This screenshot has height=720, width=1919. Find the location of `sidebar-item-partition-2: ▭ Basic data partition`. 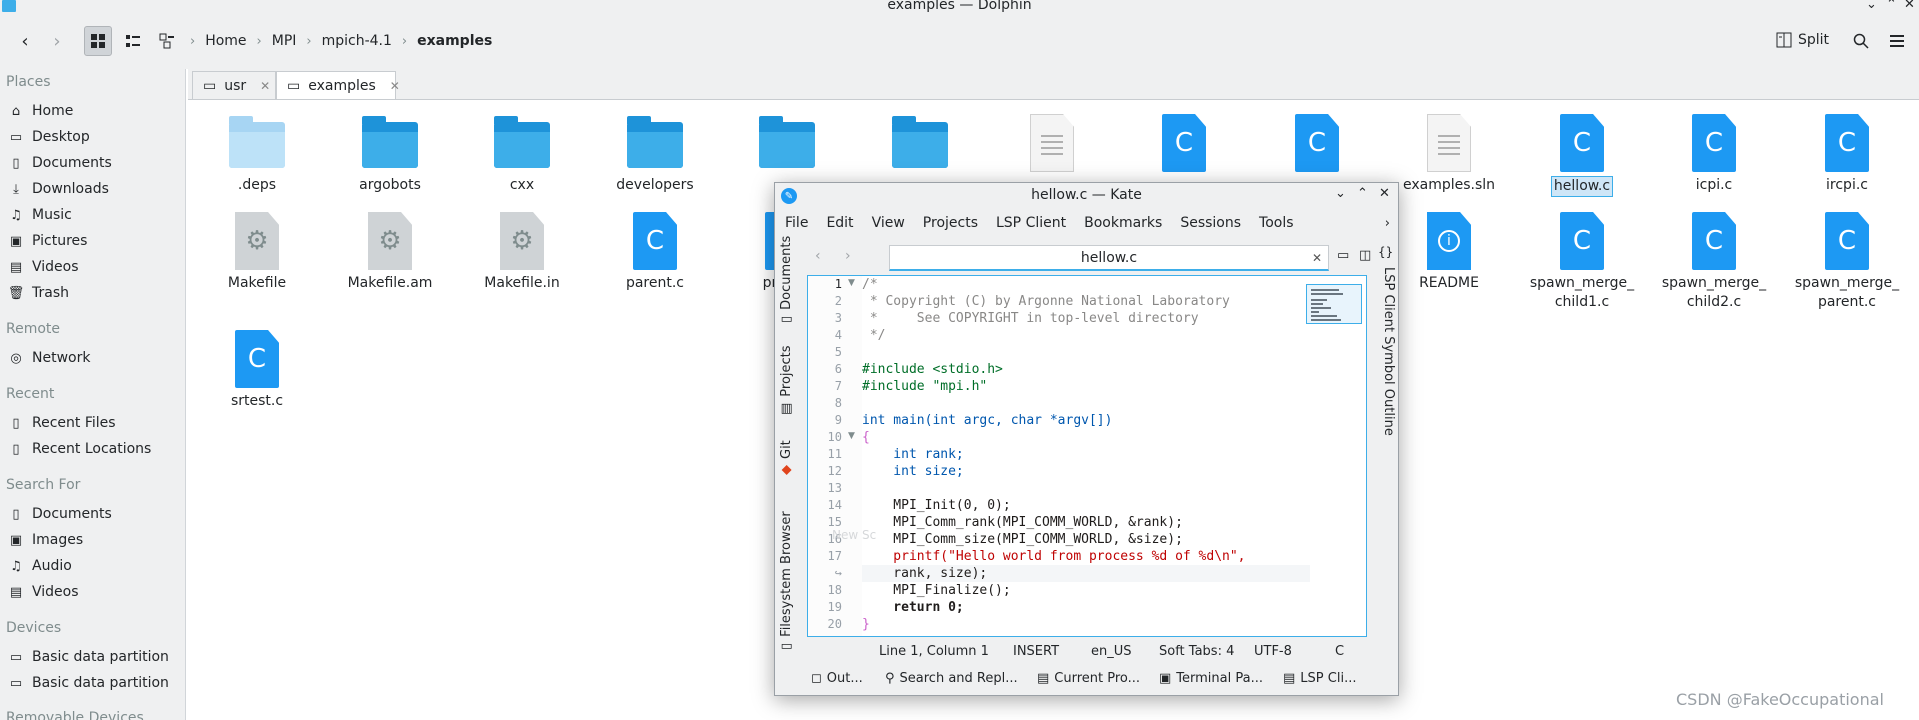

sidebar-item-partition-2: ▭ Basic data partition is located at coordinates (88, 683).